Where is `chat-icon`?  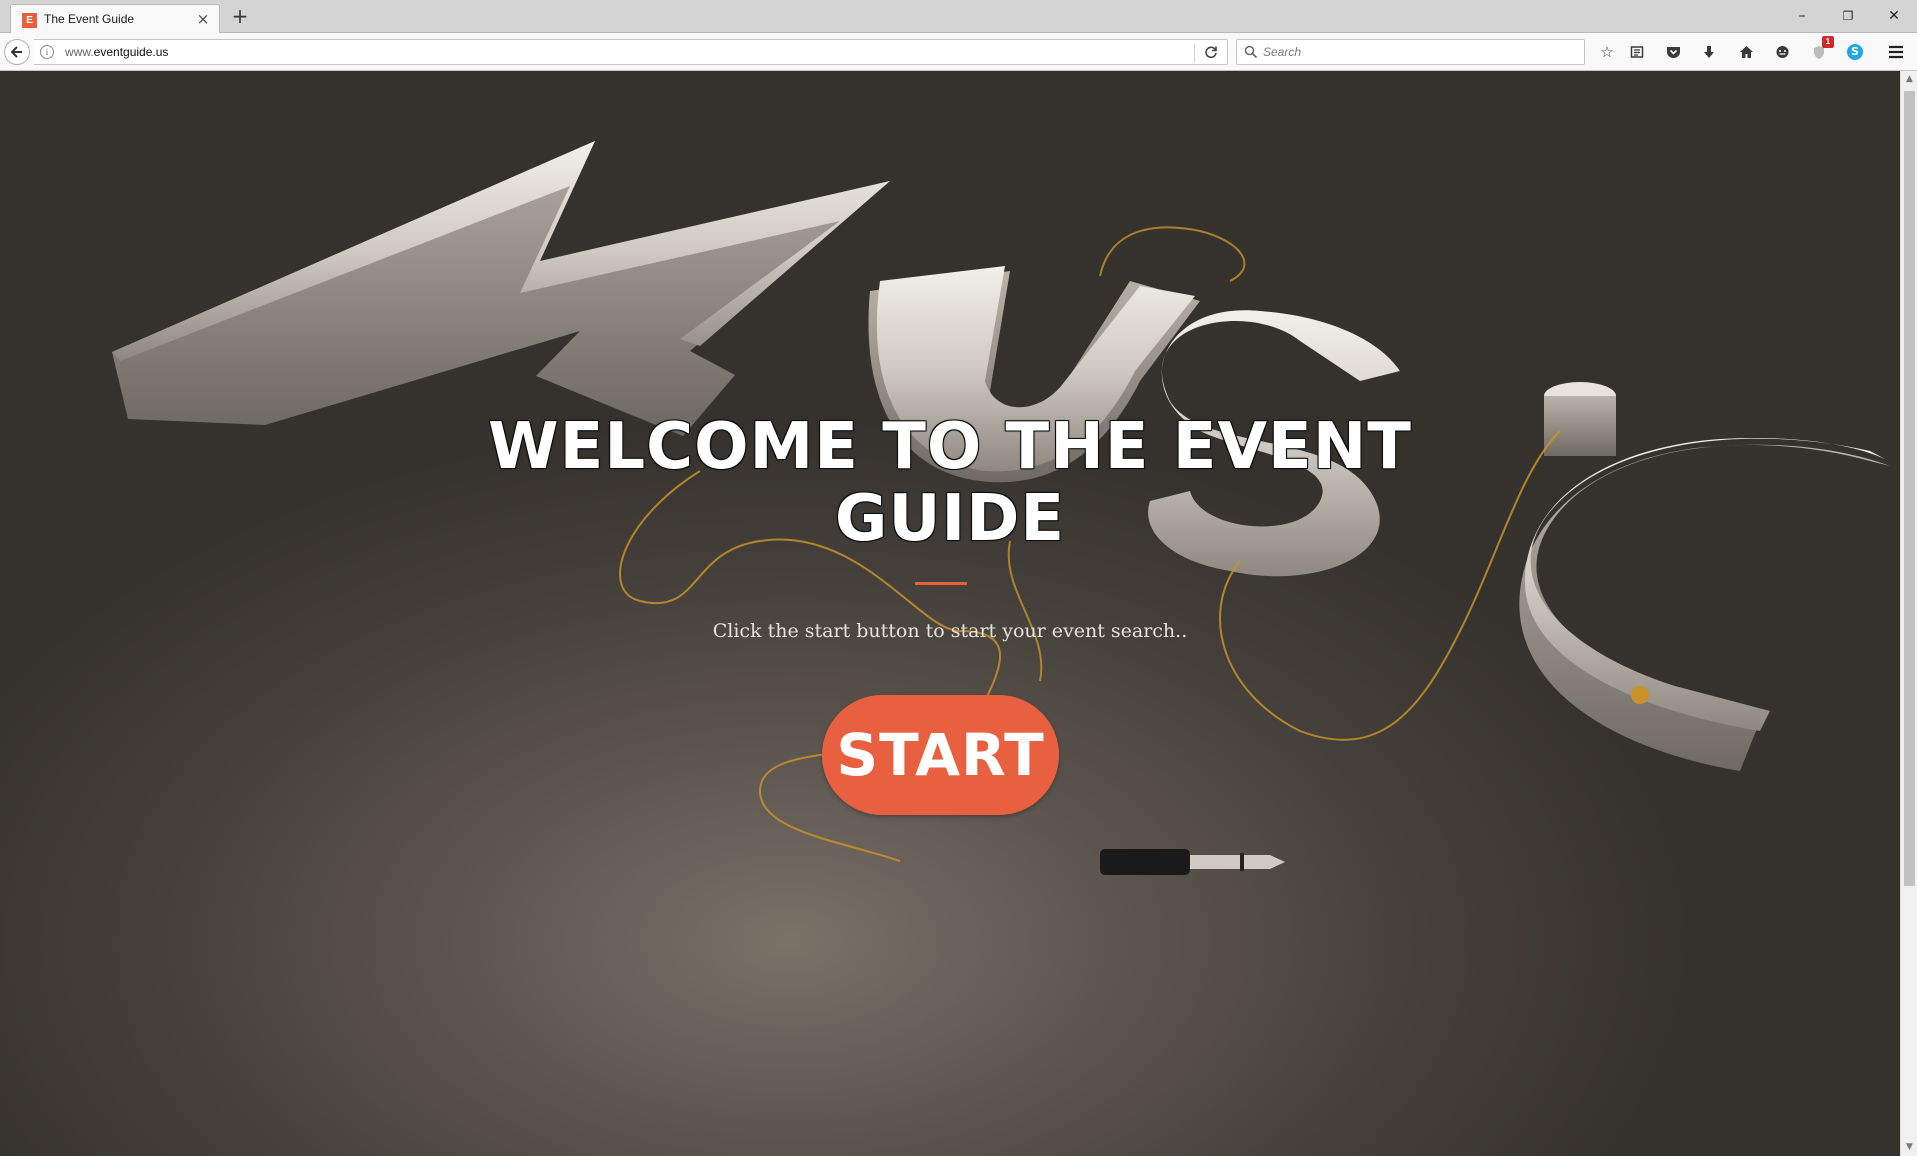
chat-icon is located at coordinates (1782, 52).